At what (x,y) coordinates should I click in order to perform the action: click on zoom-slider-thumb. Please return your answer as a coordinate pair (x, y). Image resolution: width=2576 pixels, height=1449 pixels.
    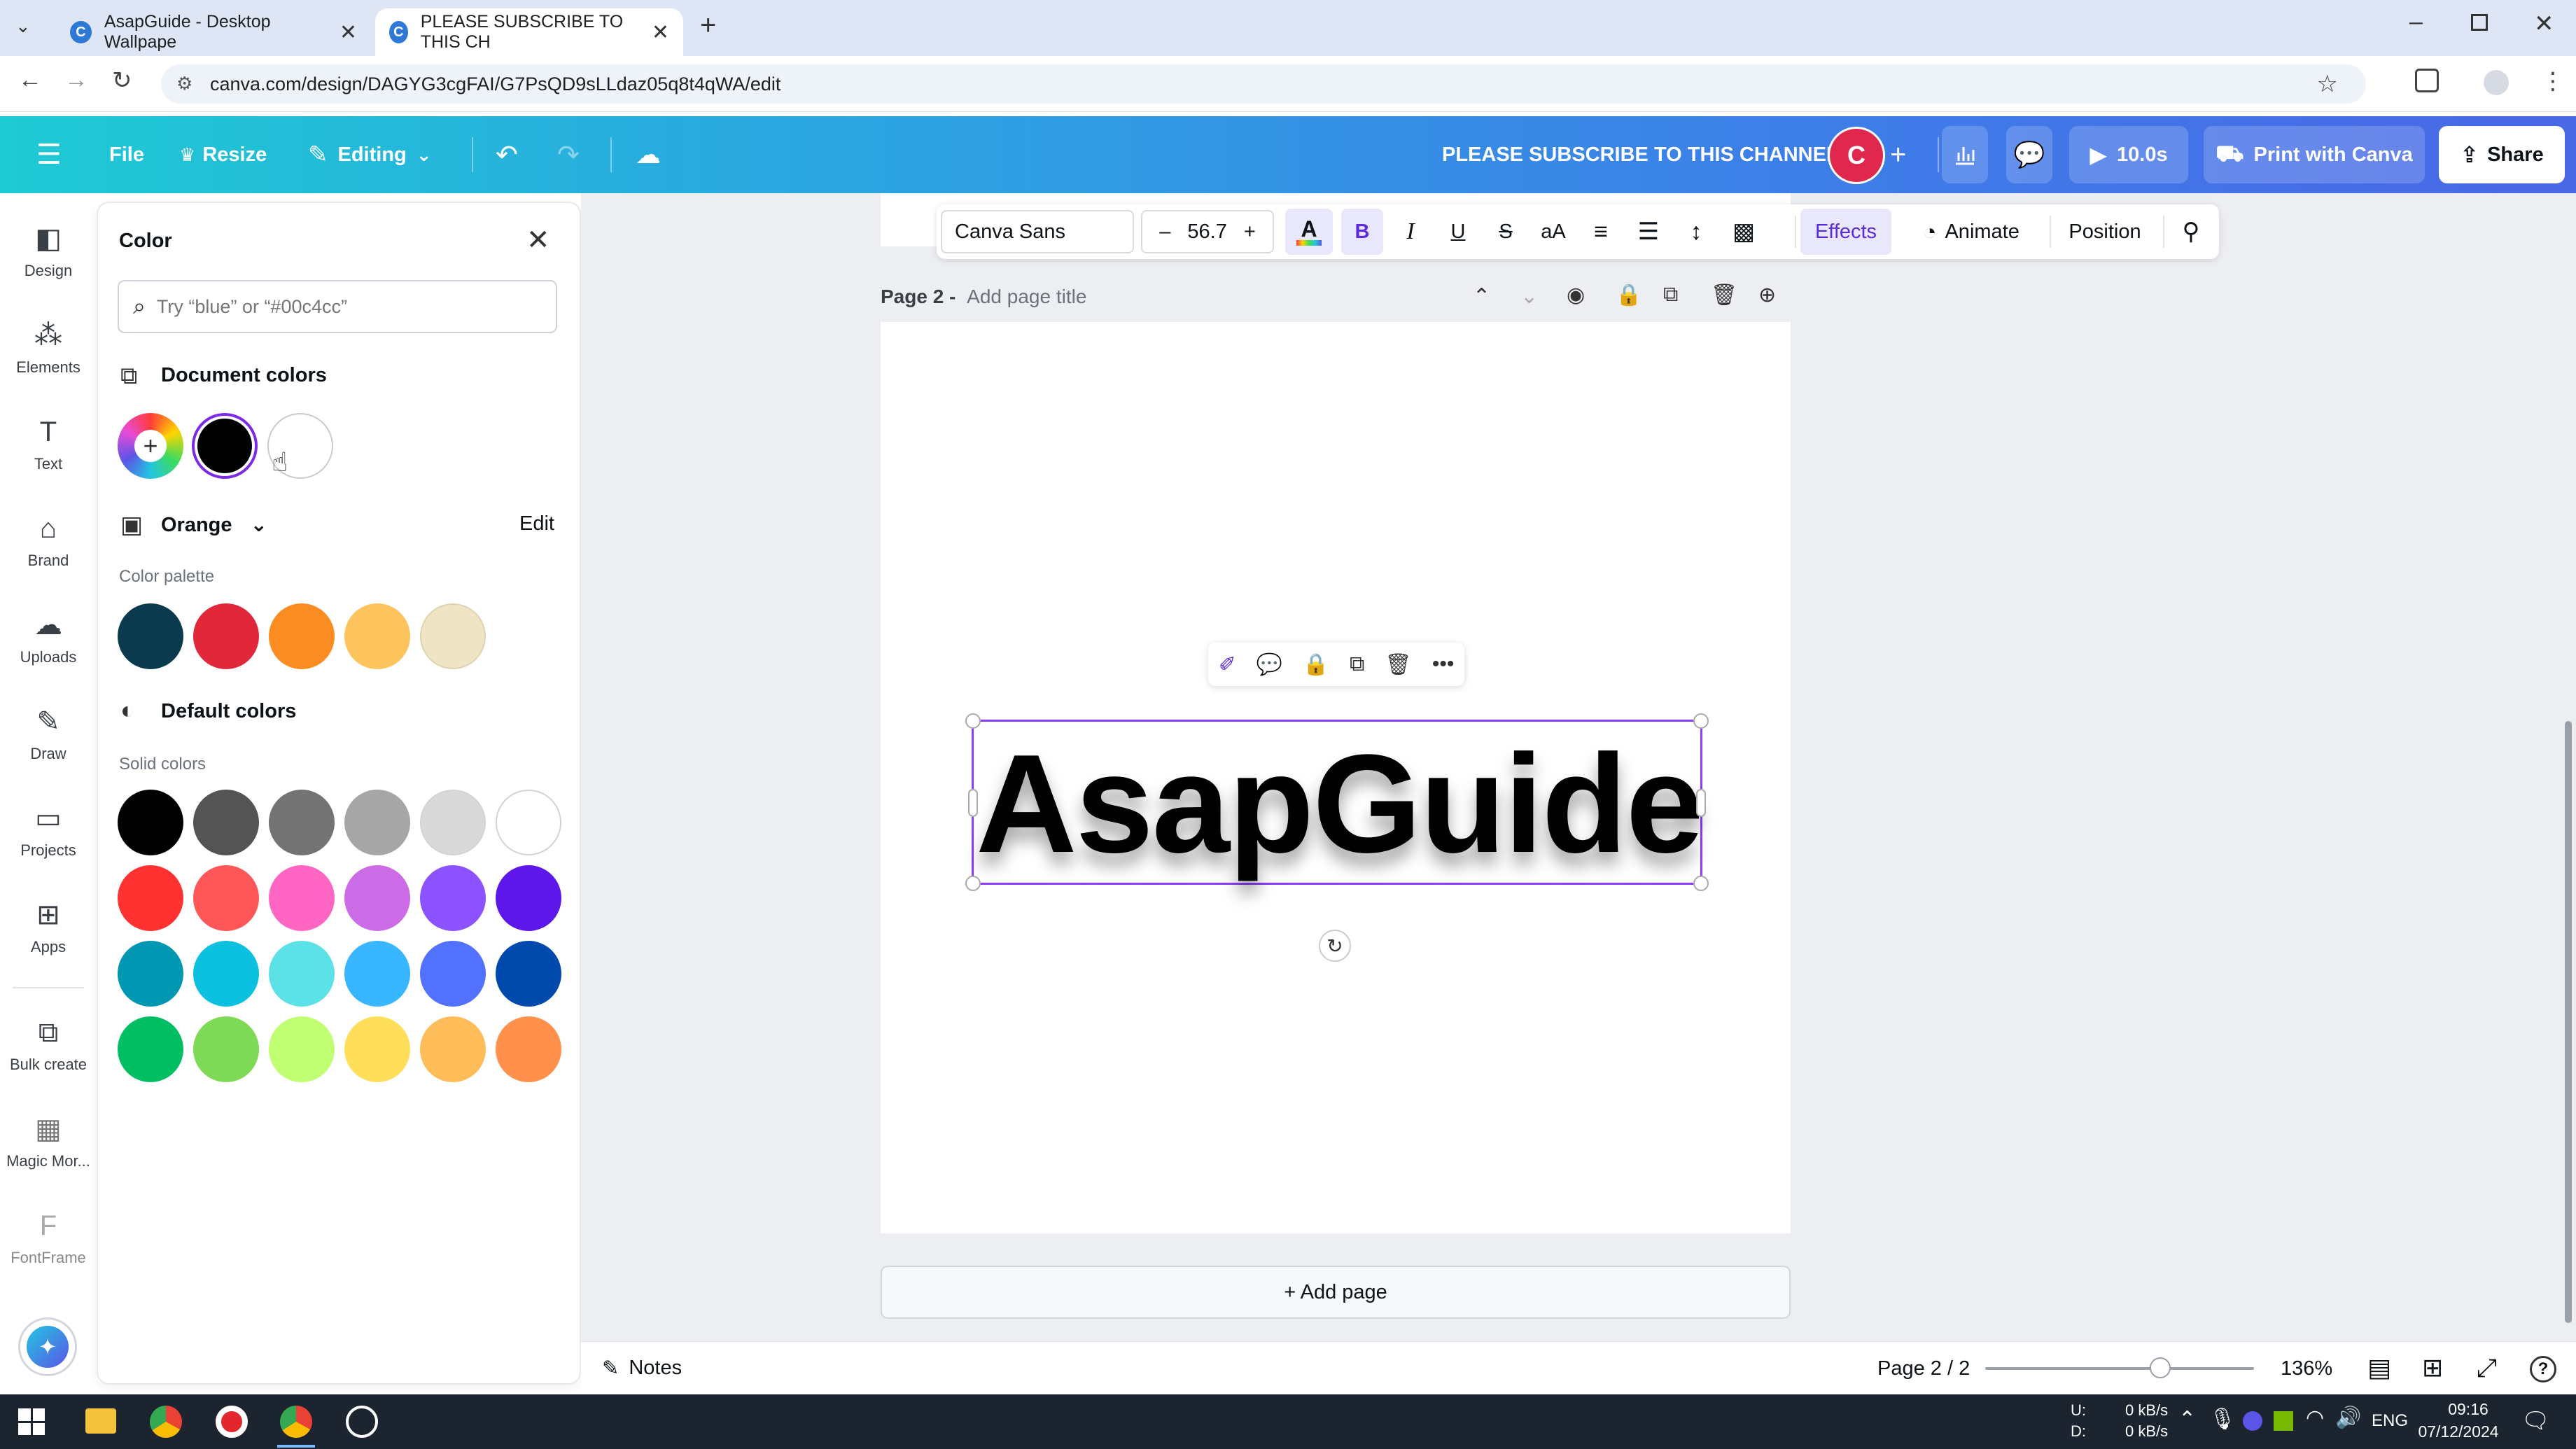
    Looking at the image, I should click on (2160, 1367).